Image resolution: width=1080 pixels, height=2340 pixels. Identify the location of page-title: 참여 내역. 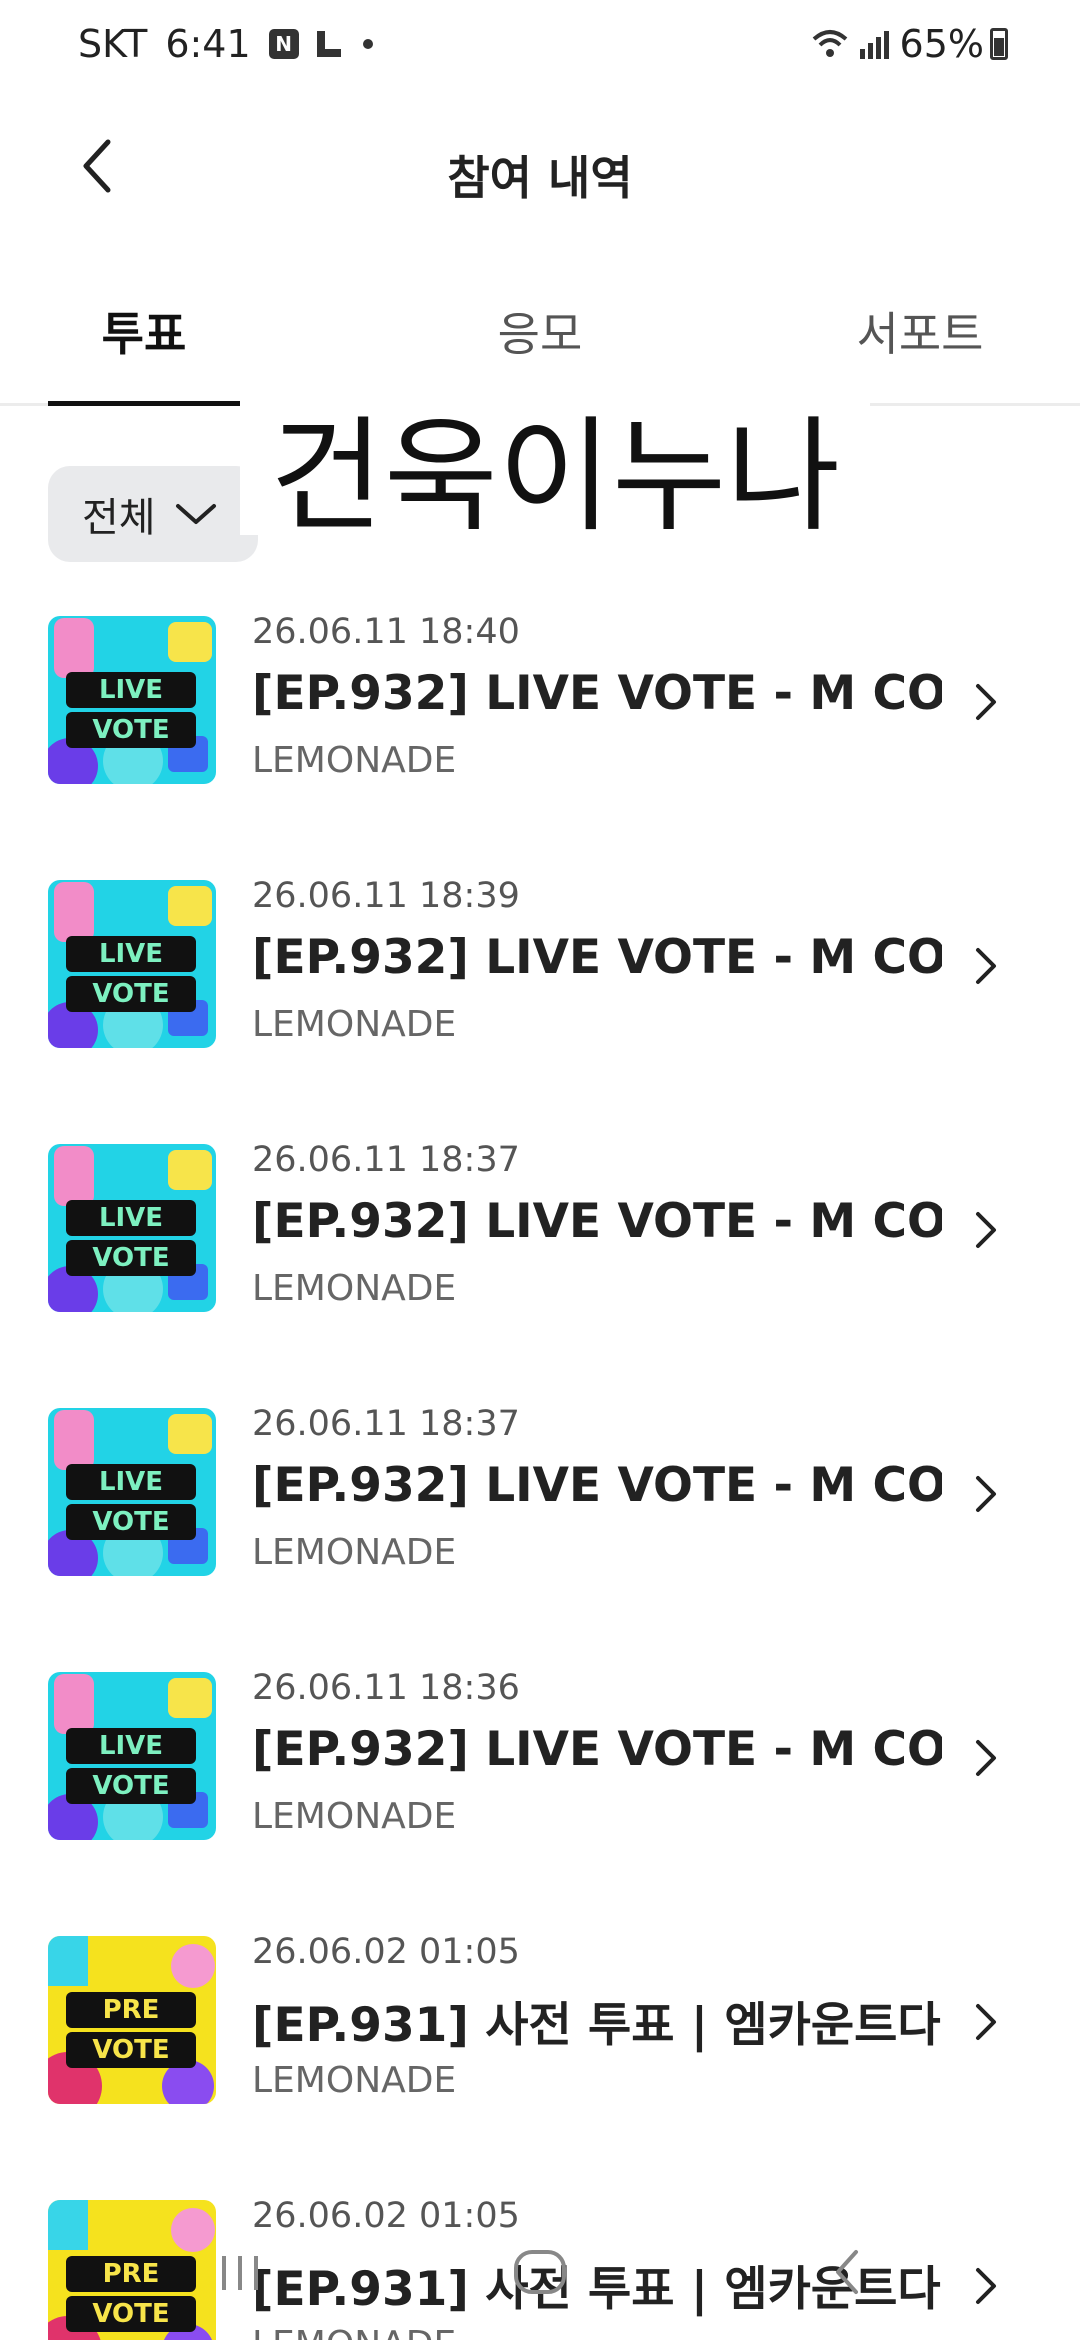
(540, 178).